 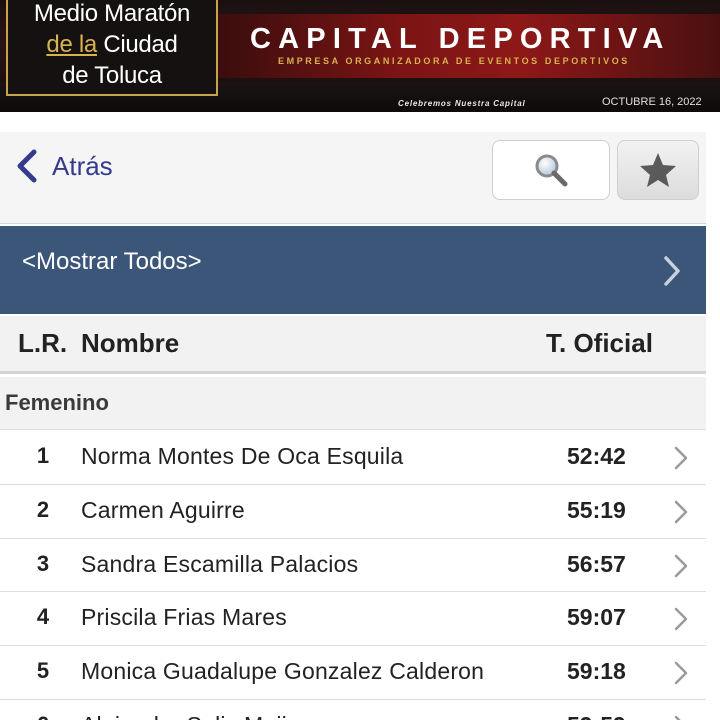 What do you see at coordinates (130, 343) in the screenshot?
I see `column-header-name: Nombre` at bounding box center [130, 343].